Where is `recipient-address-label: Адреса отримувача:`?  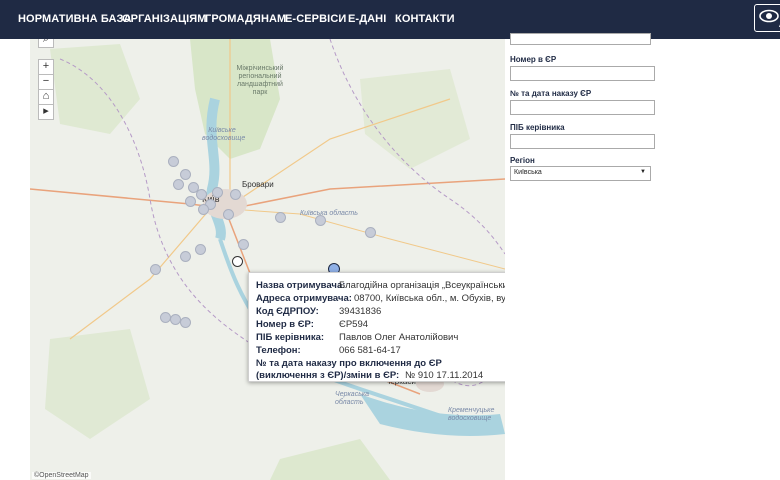
recipient-address-label: Адреса отримувача: is located at coordinates (304, 298).